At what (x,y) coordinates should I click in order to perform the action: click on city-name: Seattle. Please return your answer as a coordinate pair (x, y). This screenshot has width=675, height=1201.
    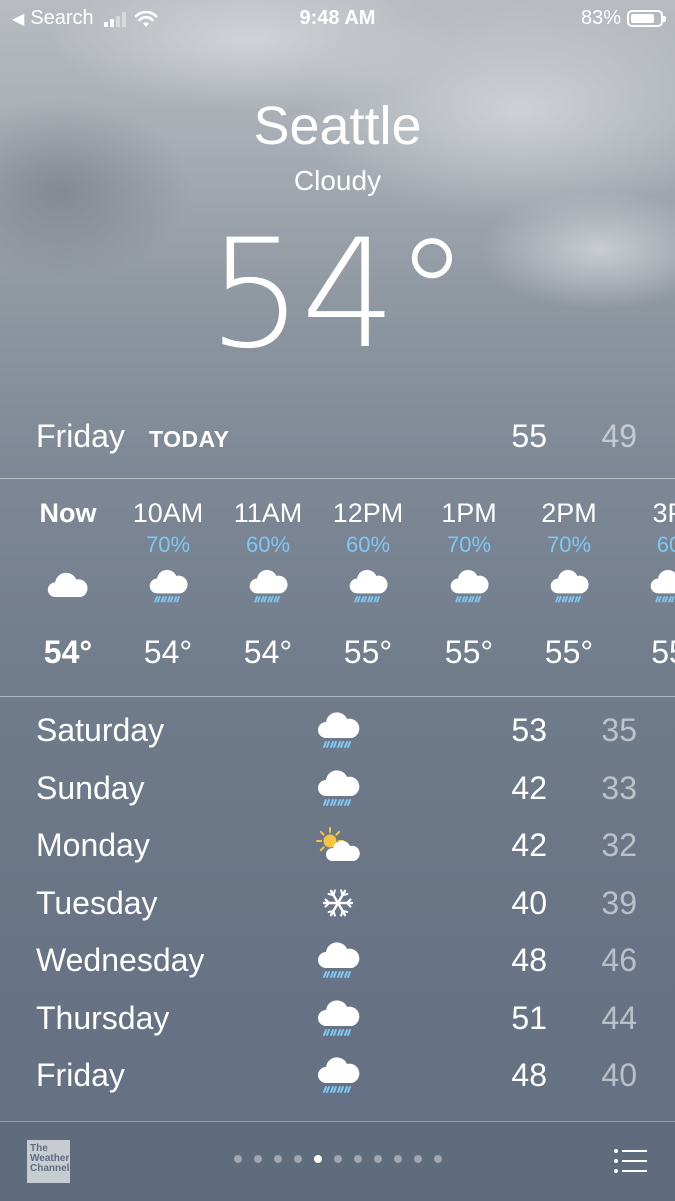
    Looking at the image, I should click on (337, 126).